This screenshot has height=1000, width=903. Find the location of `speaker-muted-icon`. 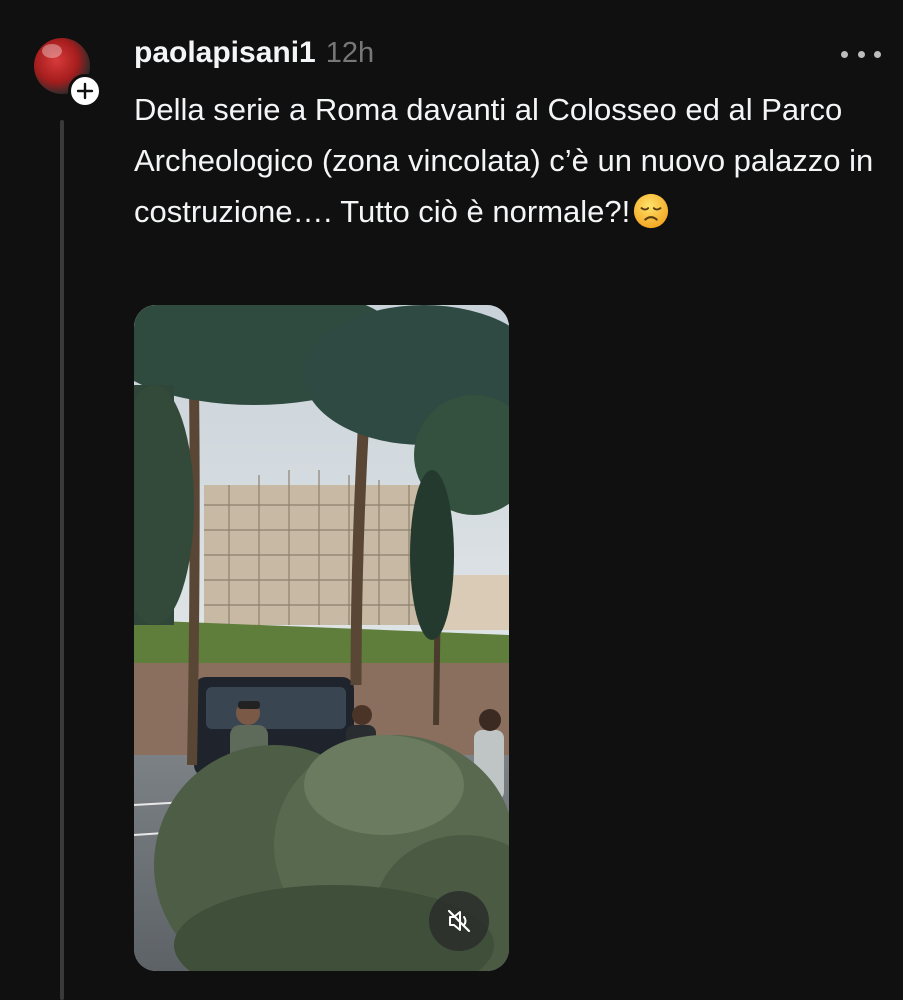

speaker-muted-icon is located at coordinates (459, 921).